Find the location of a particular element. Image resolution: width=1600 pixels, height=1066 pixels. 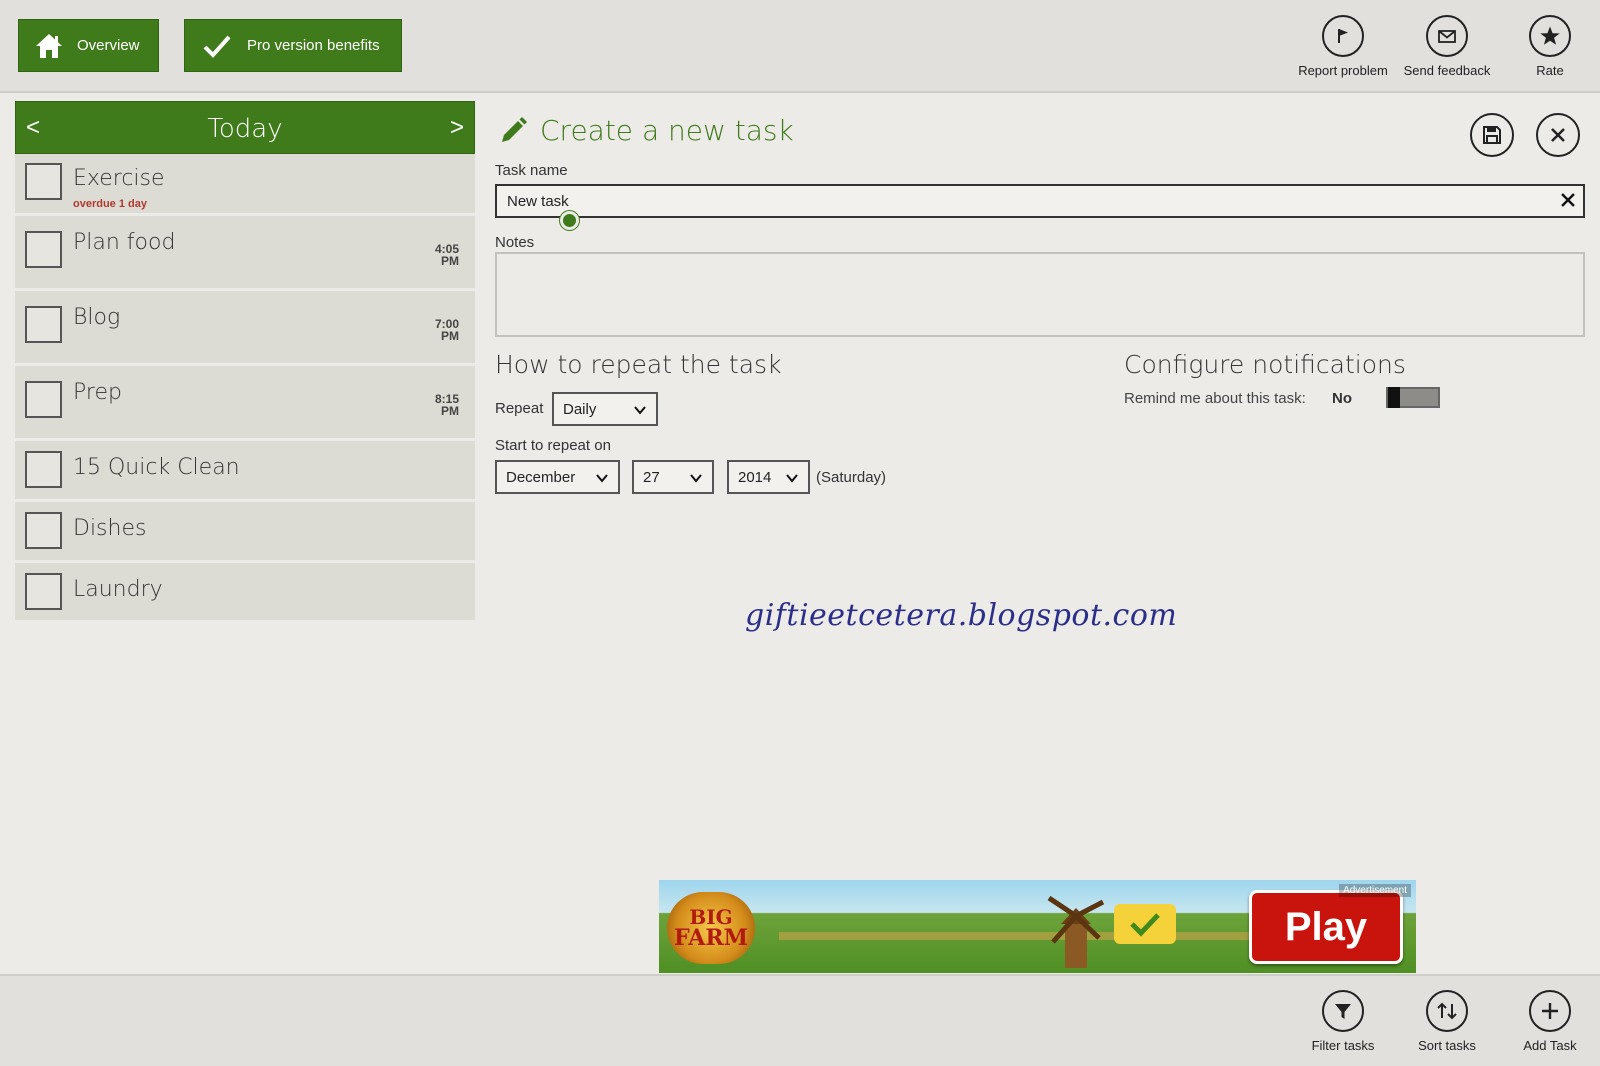

repeat-select-value: Daily is located at coordinates (580, 409).